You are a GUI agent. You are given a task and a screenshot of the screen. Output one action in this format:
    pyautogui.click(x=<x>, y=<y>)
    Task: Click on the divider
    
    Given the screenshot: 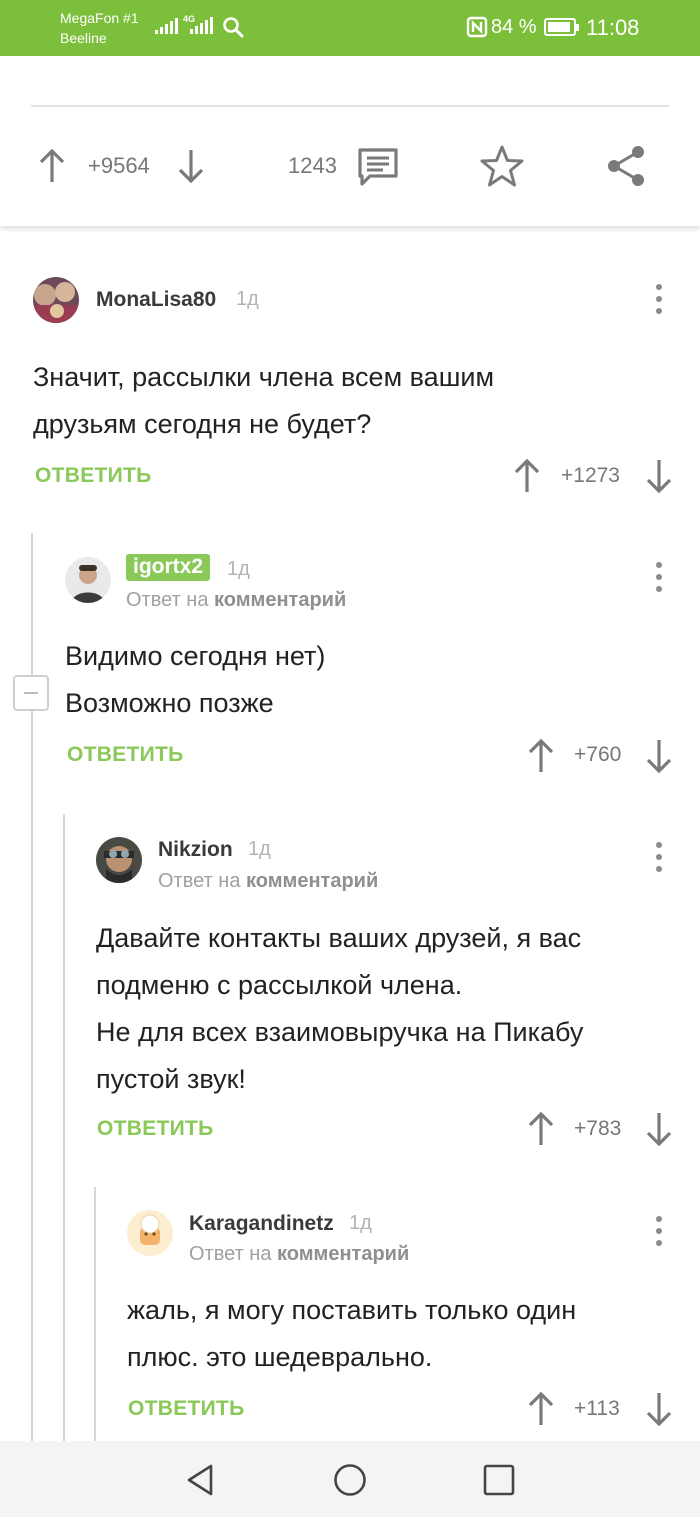 What is the action you would take?
    pyautogui.click(x=350, y=106)
    